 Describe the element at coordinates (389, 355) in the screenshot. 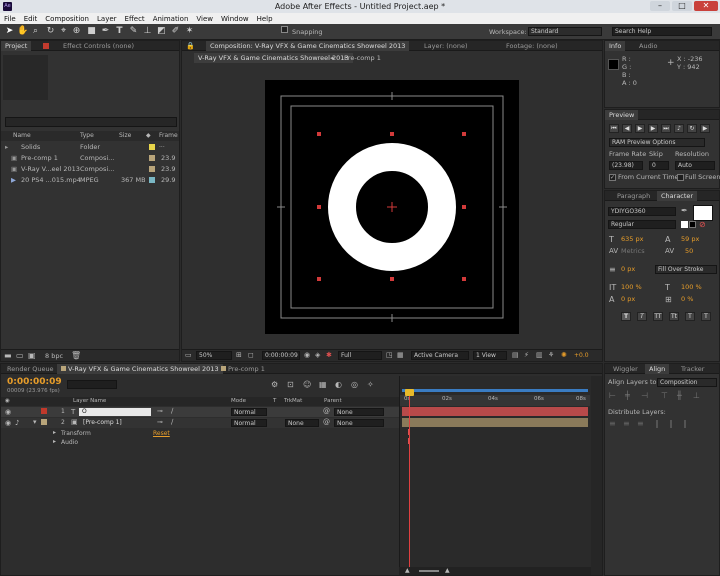

I see `region-of-interest-icon: ◳` at that location.